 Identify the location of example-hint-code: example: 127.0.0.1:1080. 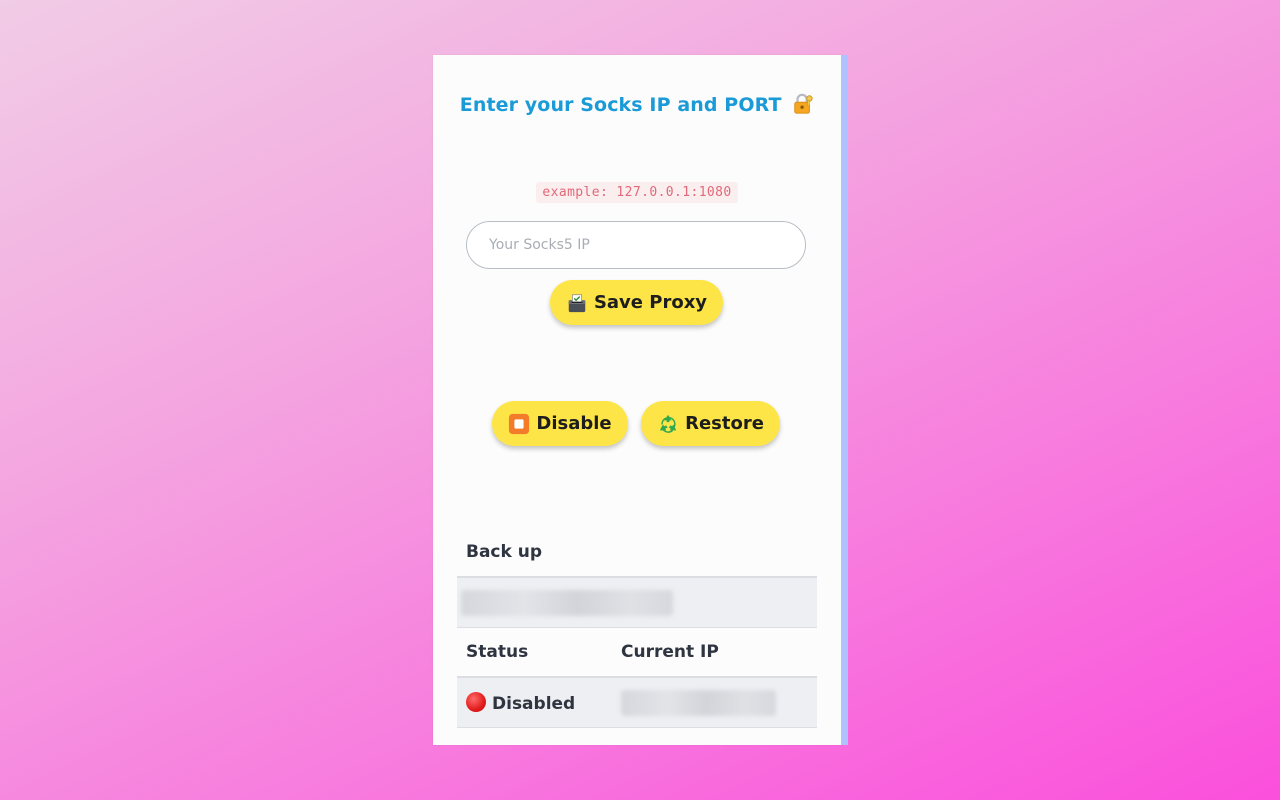
(637, 192).